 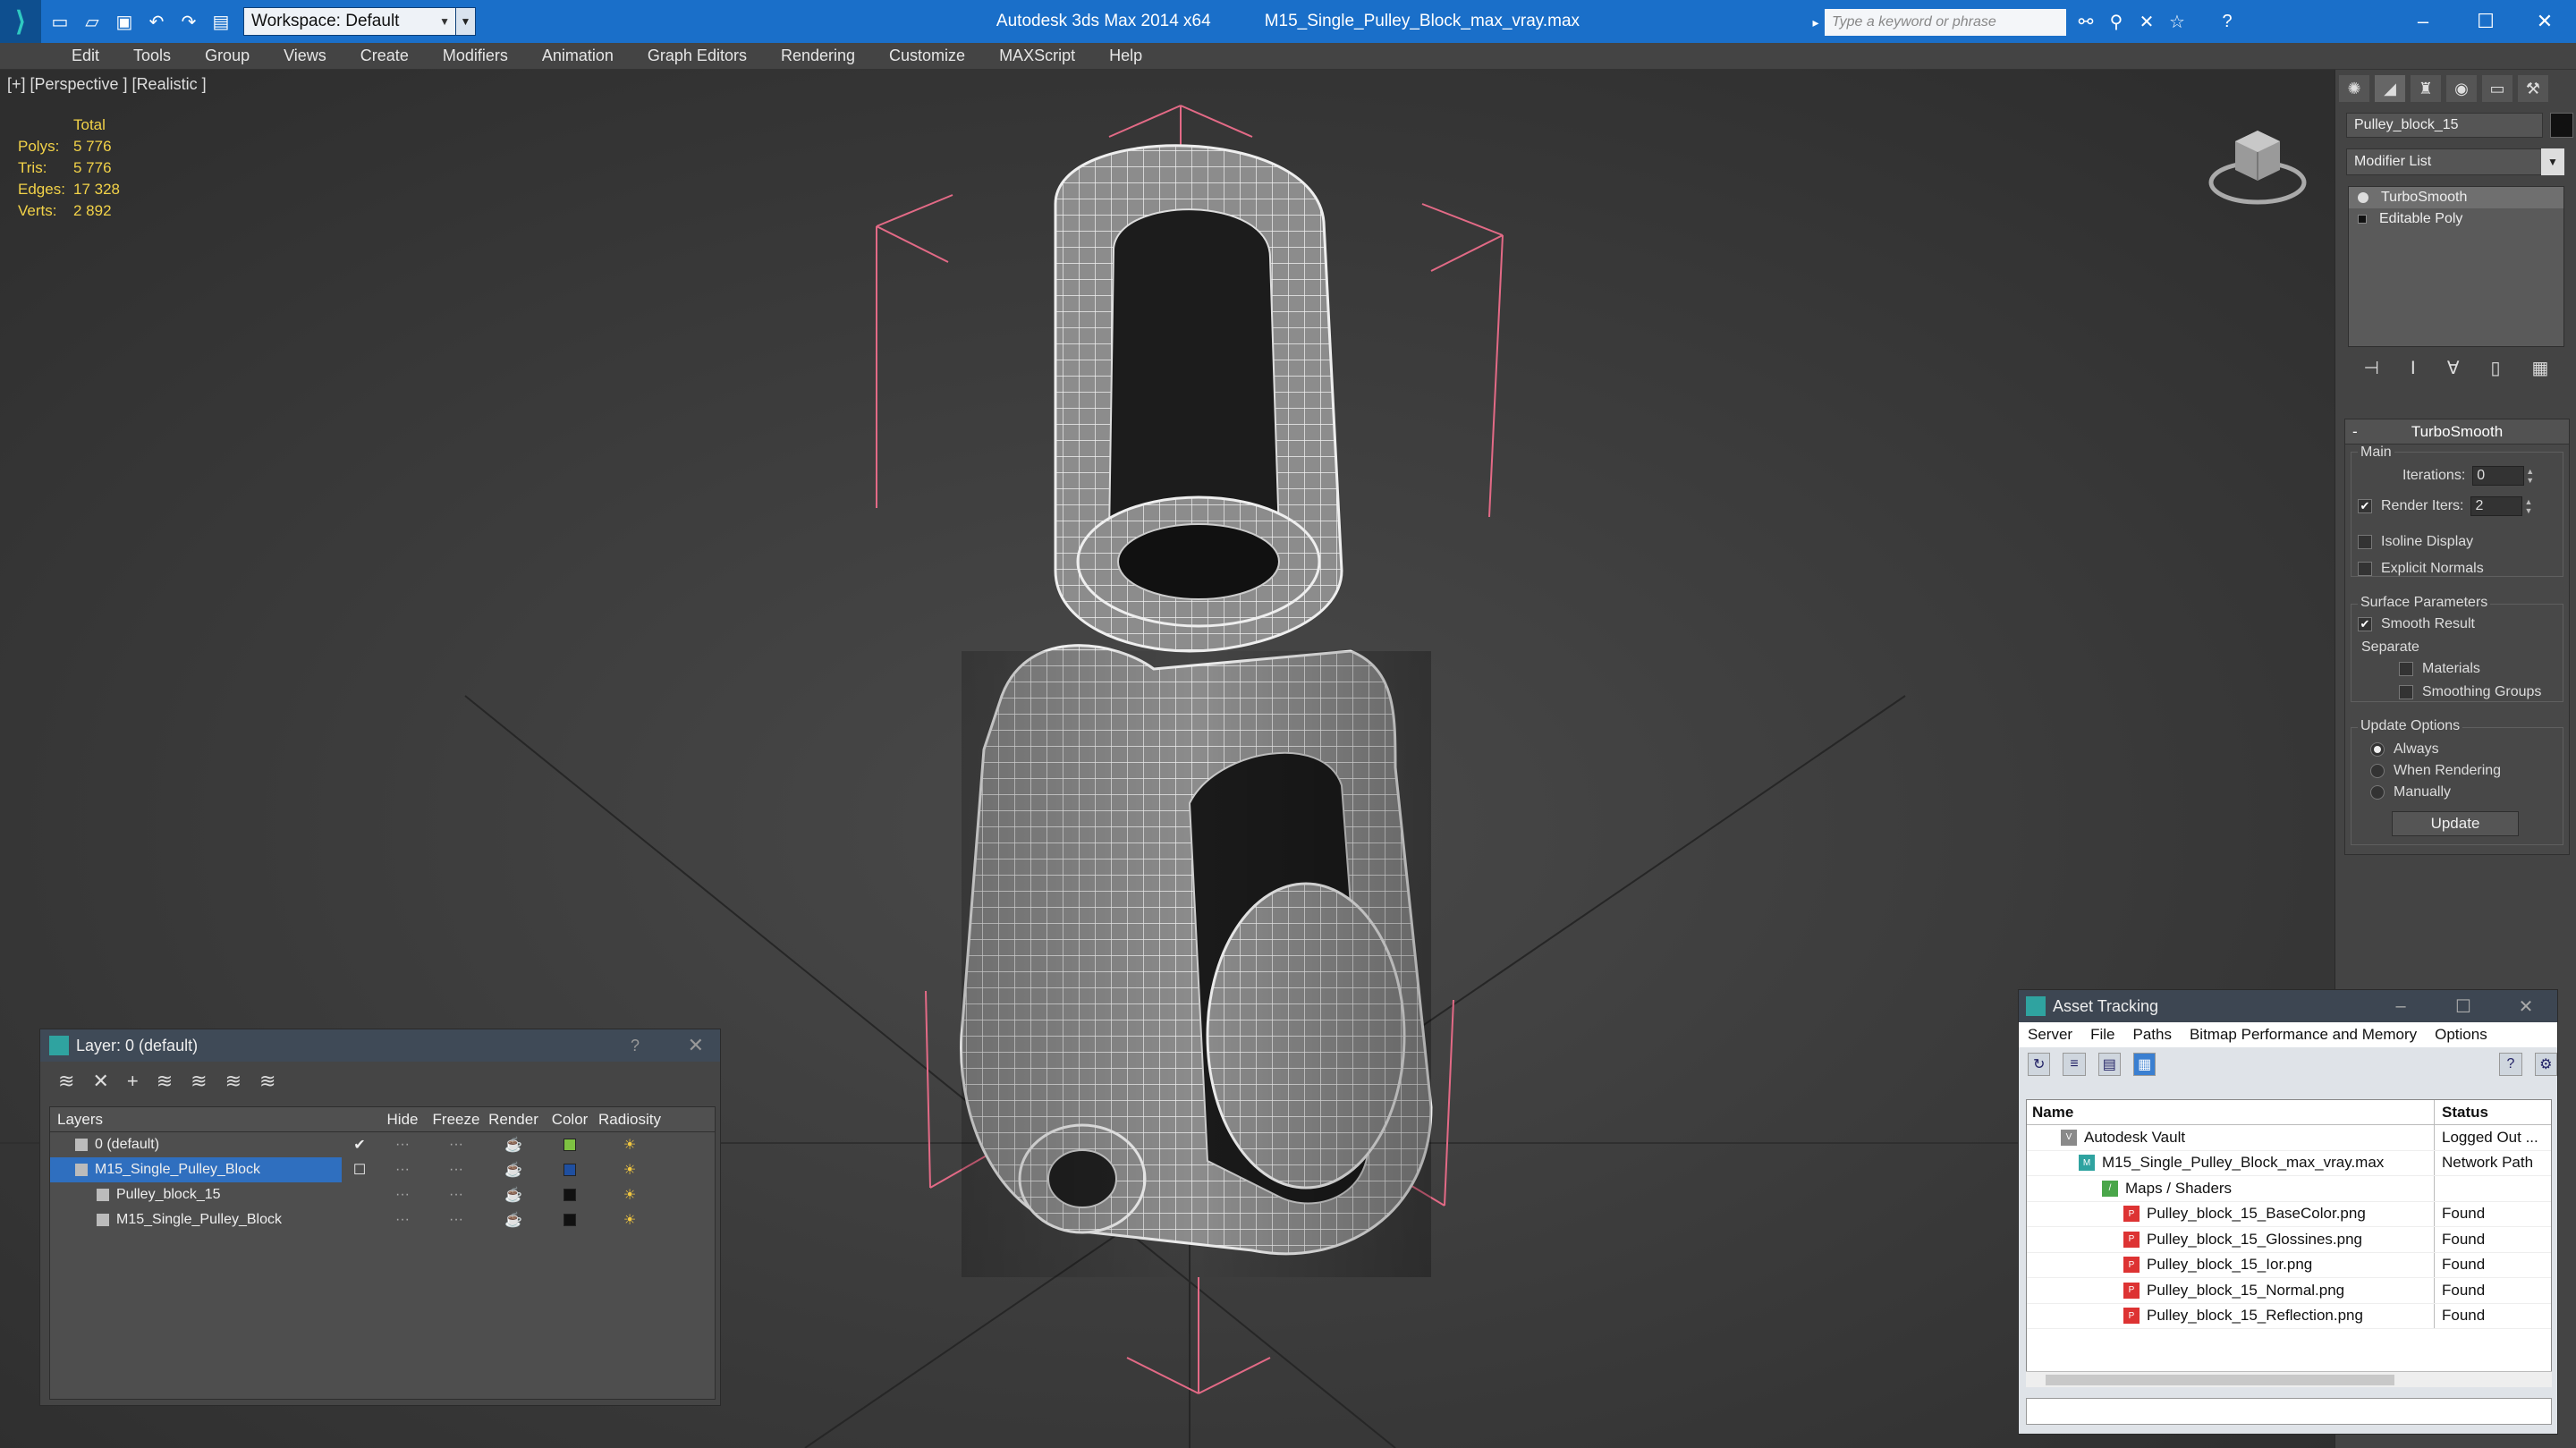 I want to click on close-icon: ✕, so click(x=696, y=1045).